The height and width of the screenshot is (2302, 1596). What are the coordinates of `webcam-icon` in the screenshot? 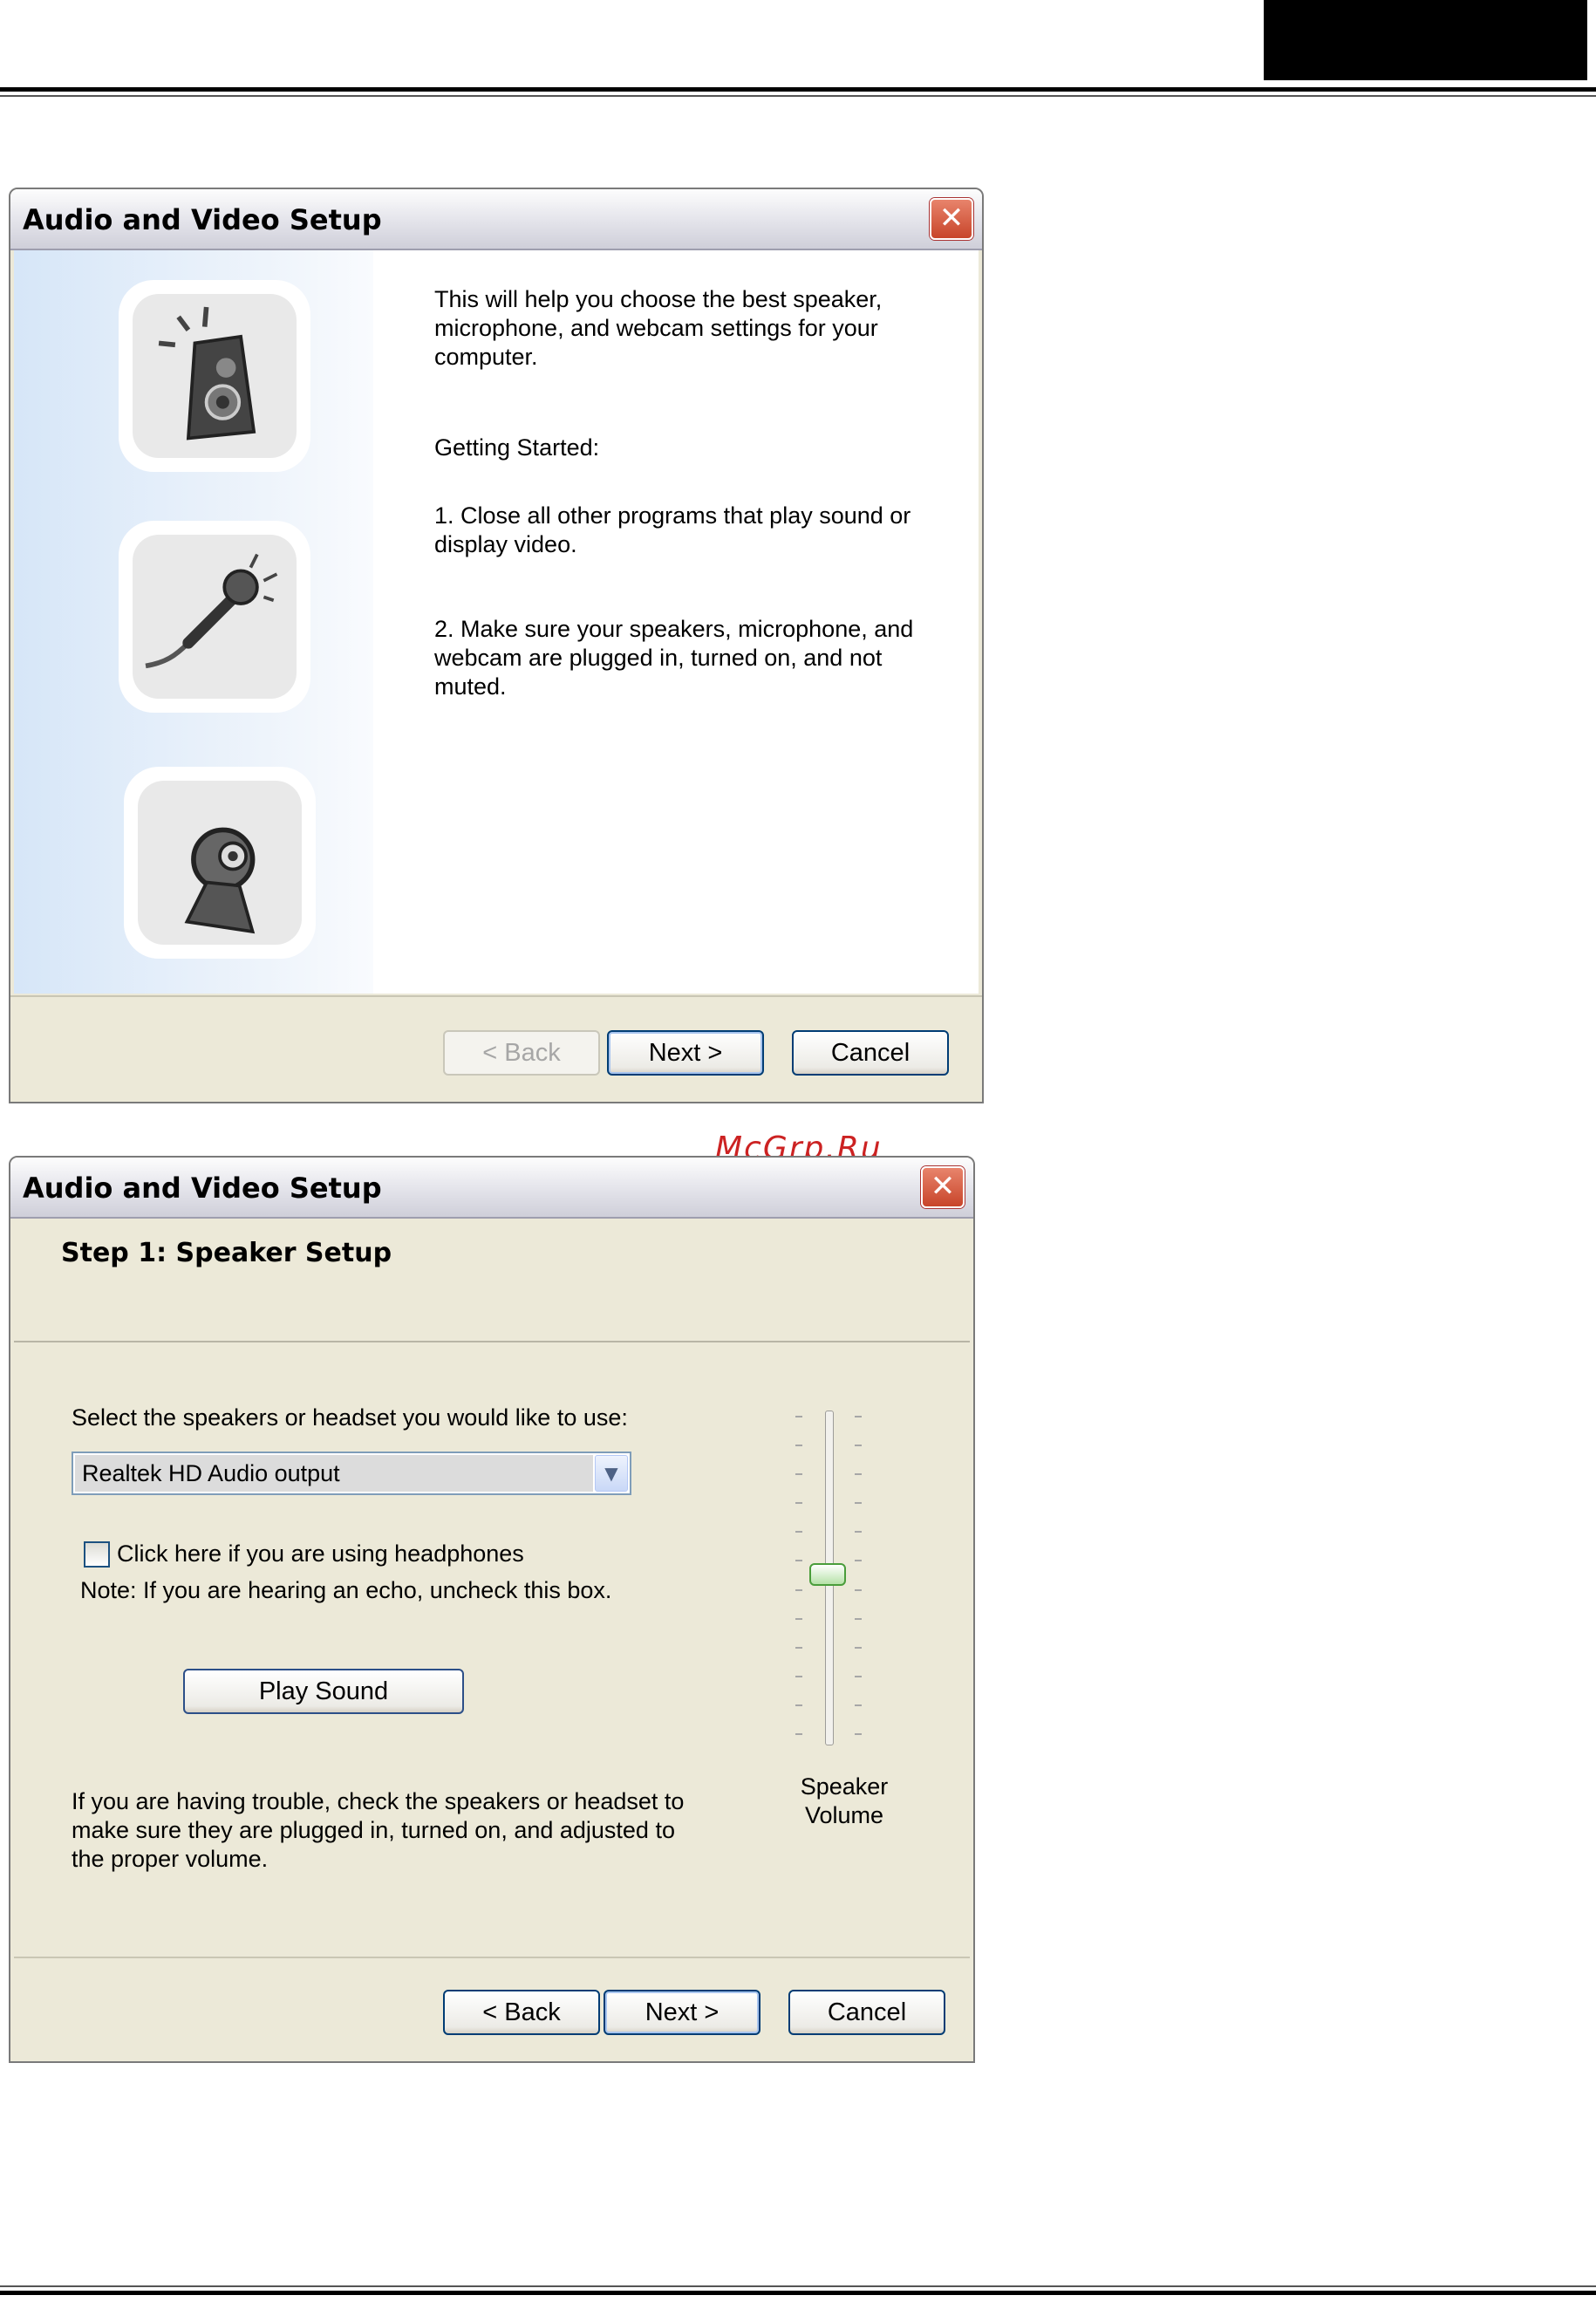 It's located at (220, 880).